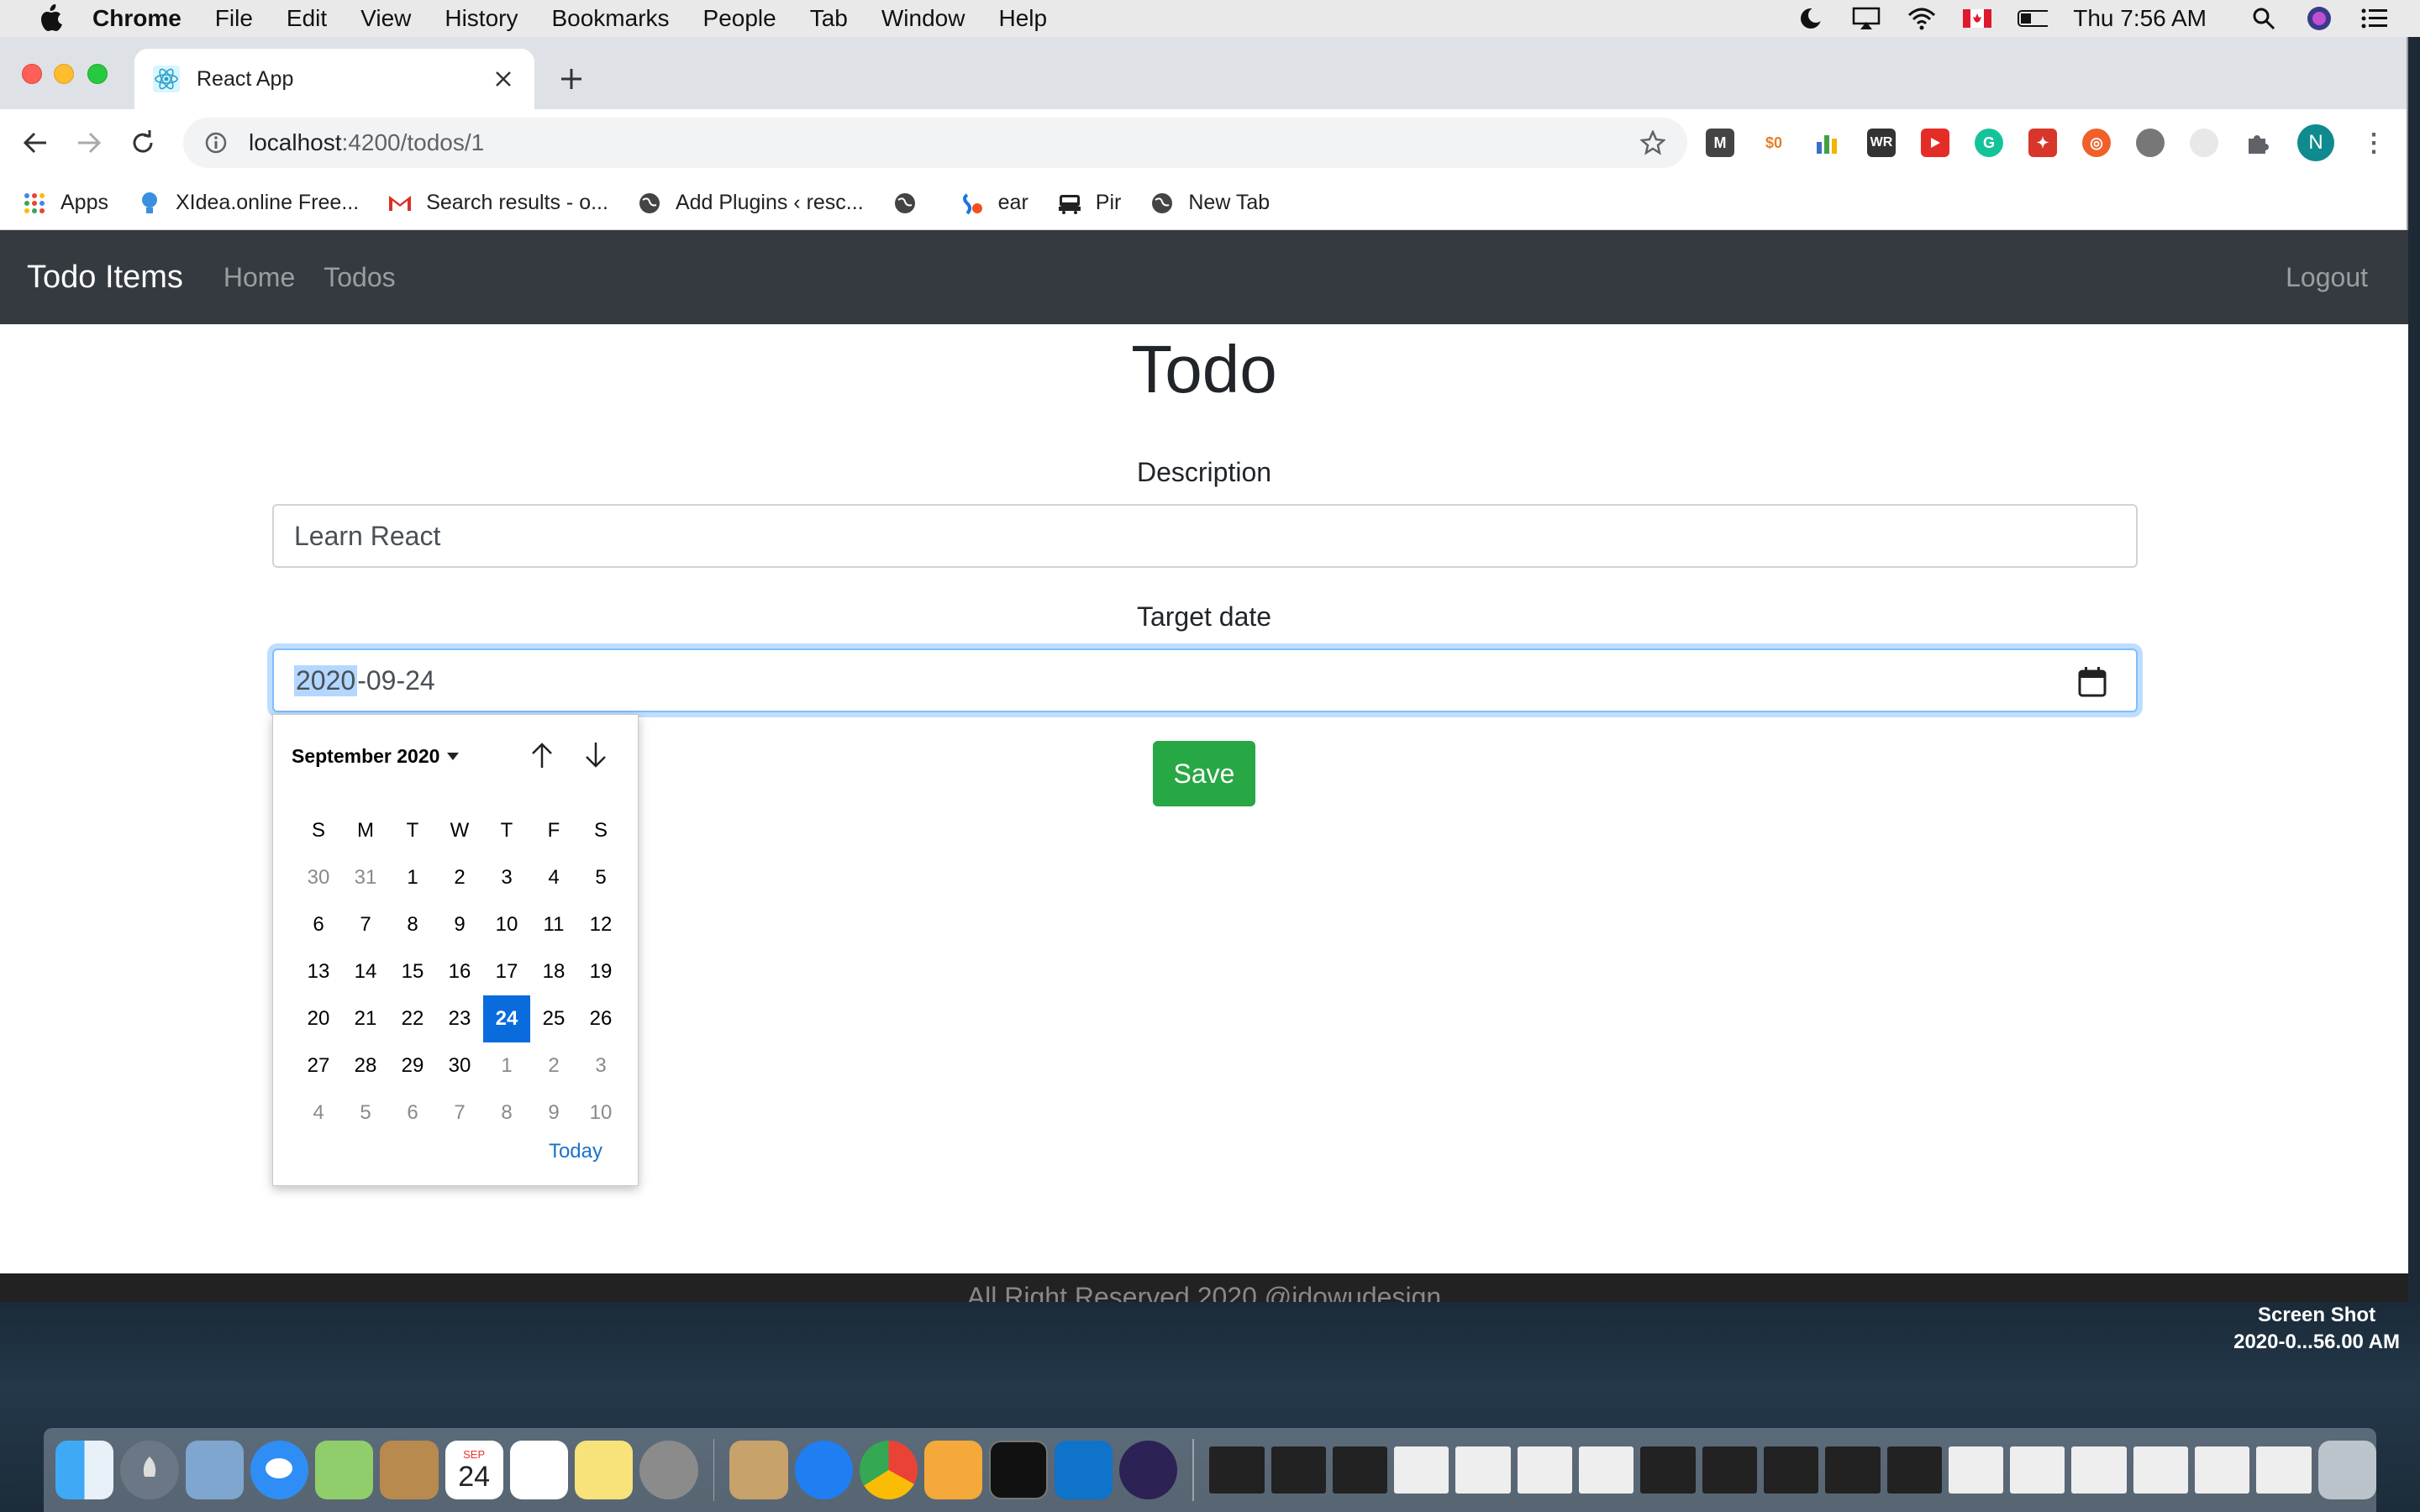 Image resolution: width=2420 pixels, height=1512 pixels. What do you see at coordinates (1977, 18) in the screenshot?
I see `canada-flag-icon` at bounding box center [1977, 18].